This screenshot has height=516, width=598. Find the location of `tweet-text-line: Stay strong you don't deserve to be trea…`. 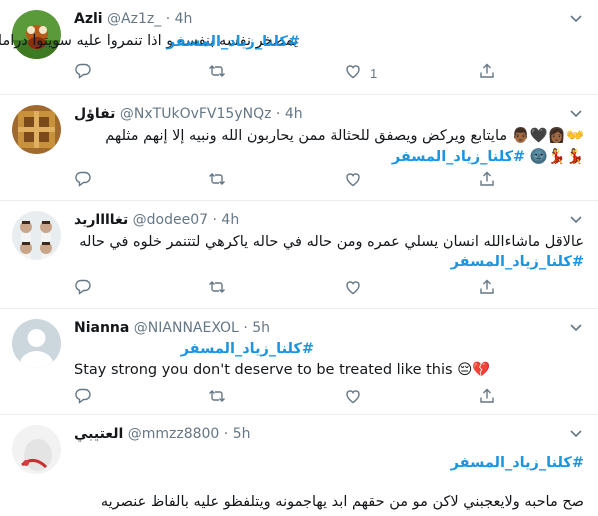

tweet-text-line: Stay strong you don't deserve to be trea… is located at coordinates (263, 370).